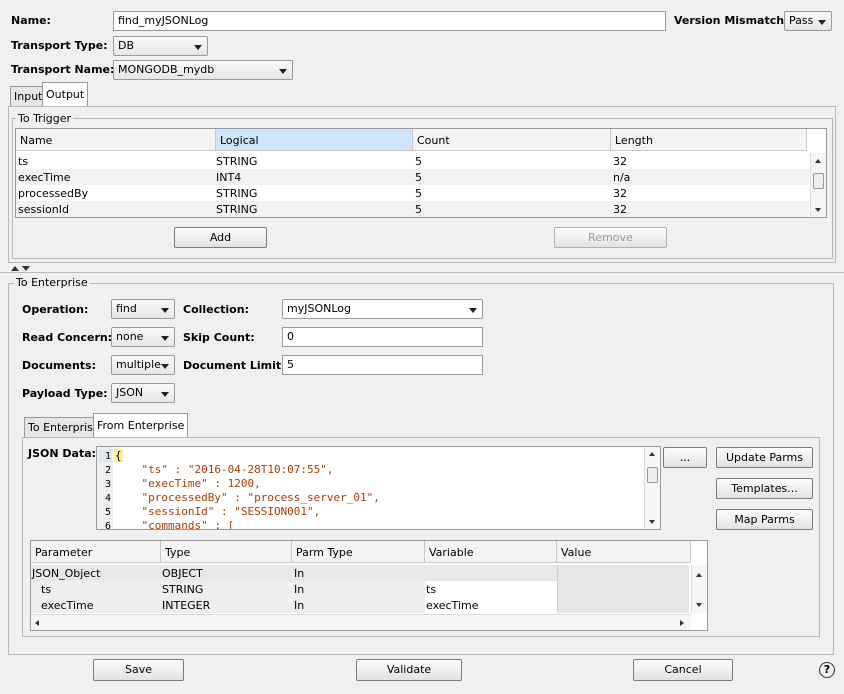 The image size is (844, 694). I want to click on column-header-parameter: Parameter, so click(96, 552).